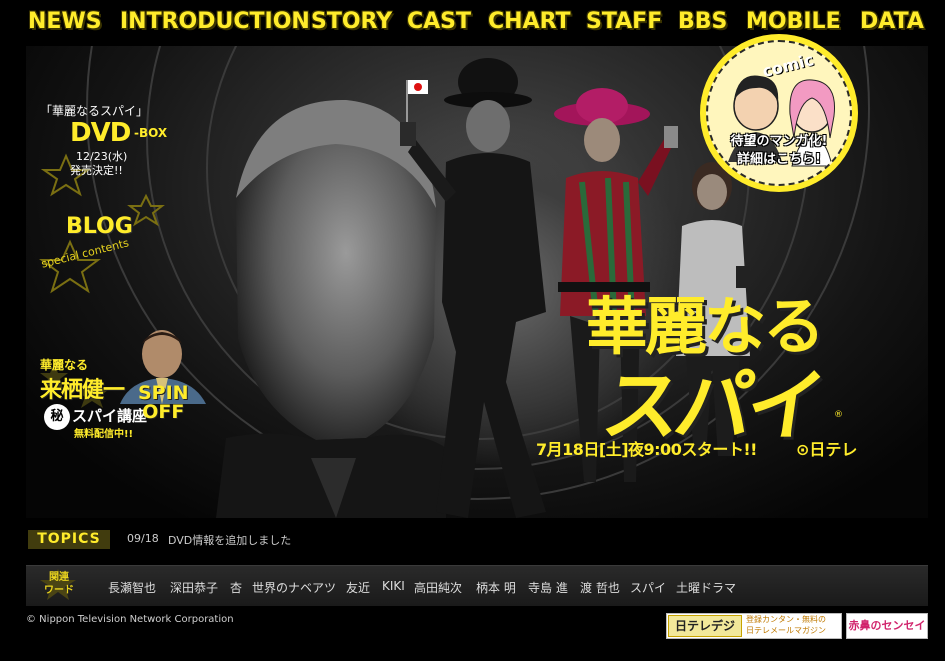  I want to click on network-name: 日テレ, so click(833, 449).